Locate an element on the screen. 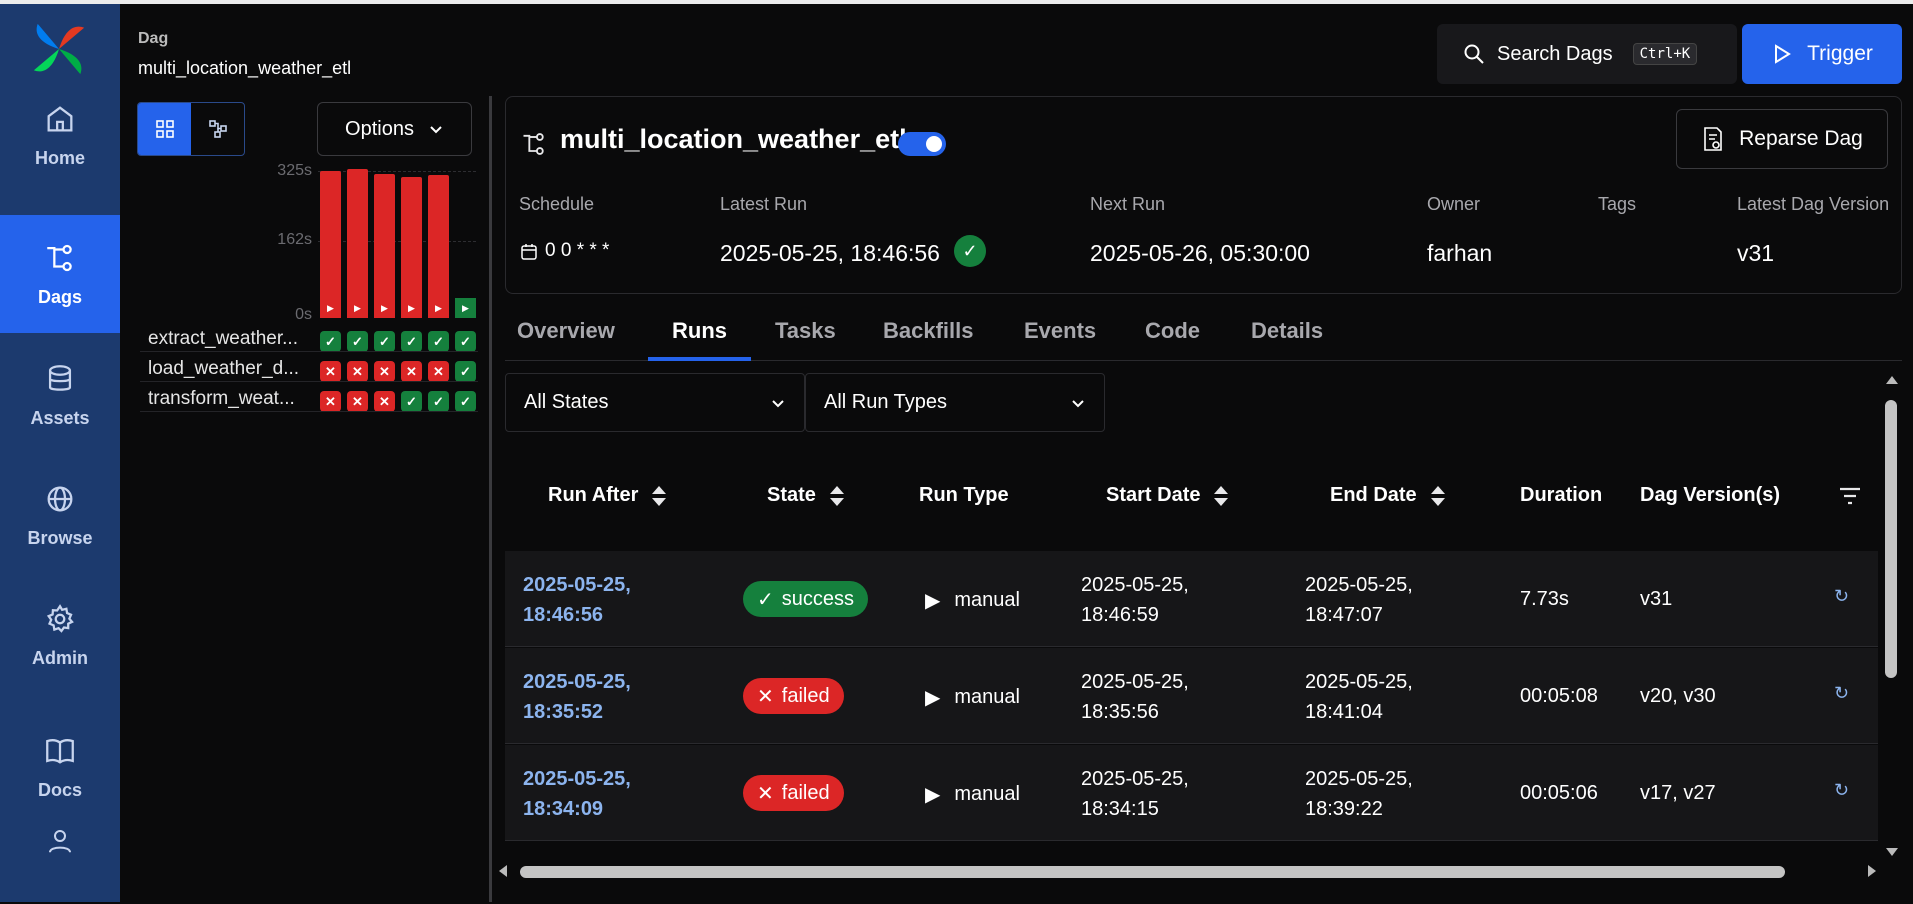 Image resolution: width=1913 pixels, height=904 pixels. schedule-value: 0 0 * * * is located at coordinates (577, 250).